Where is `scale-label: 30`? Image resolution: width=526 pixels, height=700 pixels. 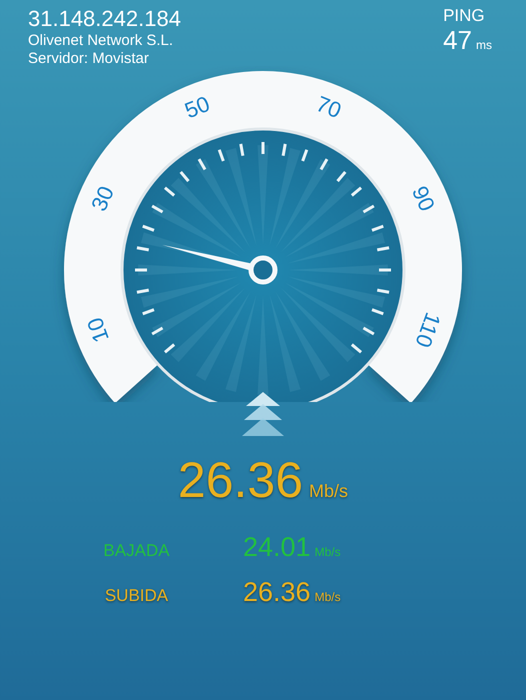 scale-label: 30 is located at coordinates (102, 198).